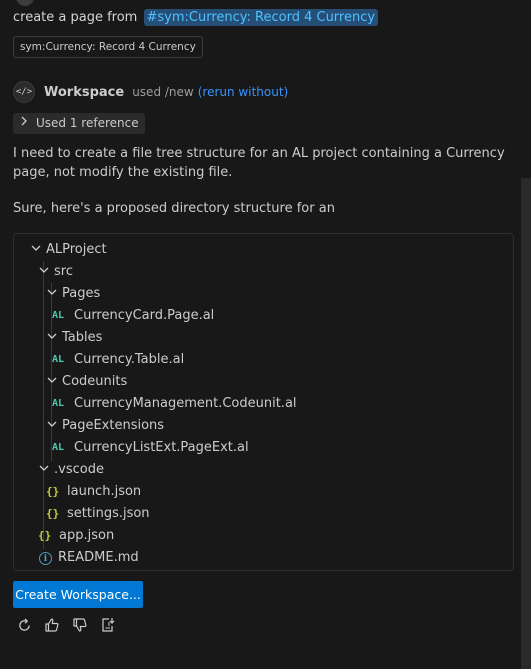 The image size is (531, 669). What do you see at coordinates (129, 359) in the screenshot?
I see `tree-label: Currency.Table.al` at bounding box center [129, 359].